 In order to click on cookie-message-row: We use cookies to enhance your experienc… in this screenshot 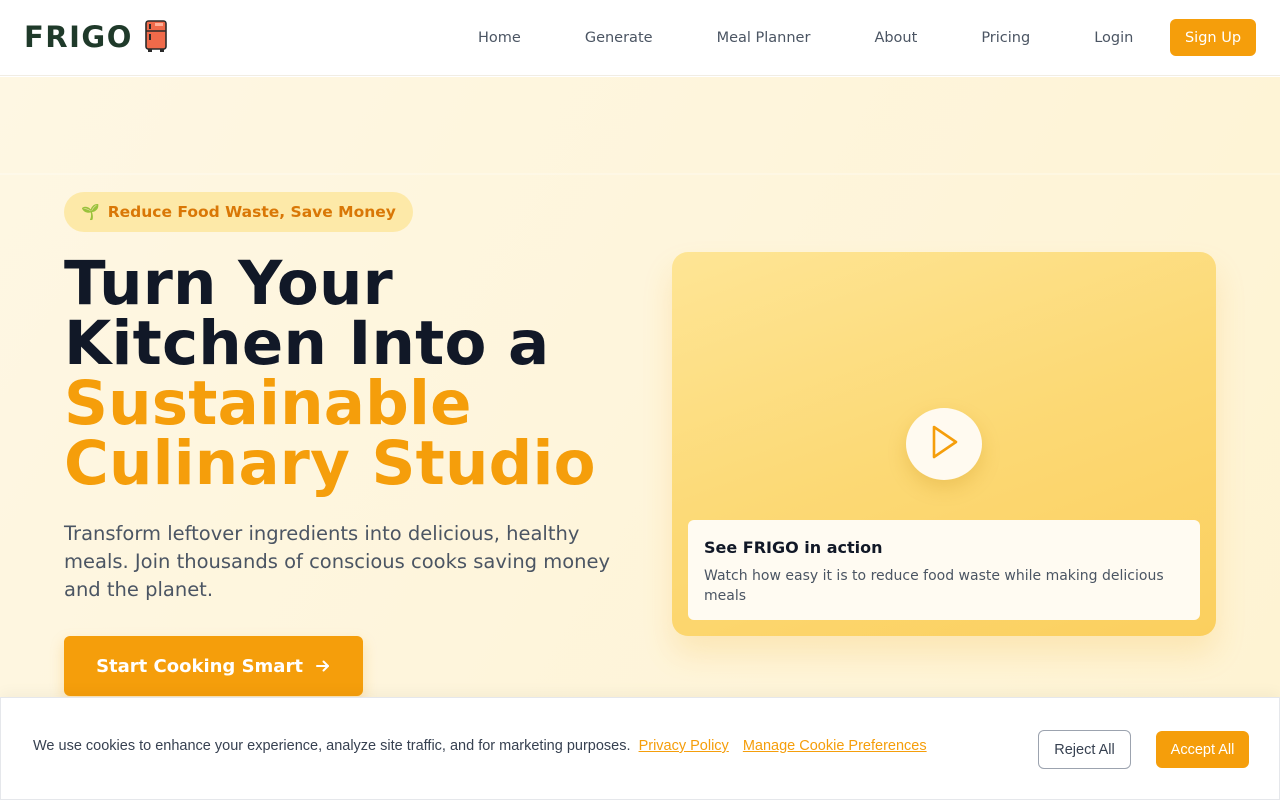, I will do `click(480, 746)`.